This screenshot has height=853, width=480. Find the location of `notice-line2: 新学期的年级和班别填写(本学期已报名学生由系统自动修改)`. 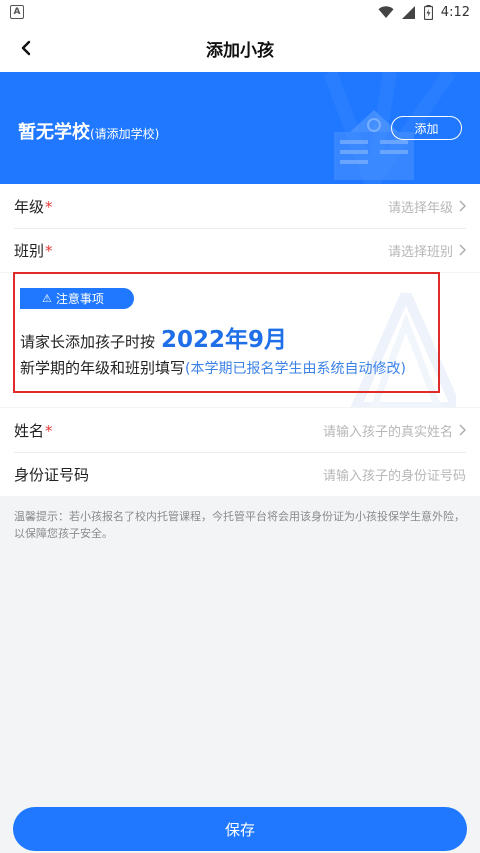

notice-line2: 新学期的年级和班别填写(本学期已报名学生由系统自动修改) is located at coordinates (213, 367).